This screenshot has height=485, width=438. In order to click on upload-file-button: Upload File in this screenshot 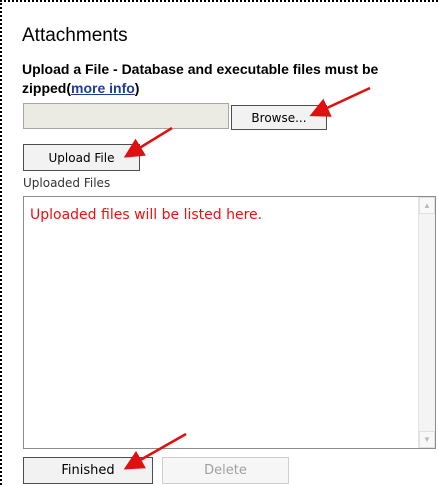, I will do `click(81, 157)`.